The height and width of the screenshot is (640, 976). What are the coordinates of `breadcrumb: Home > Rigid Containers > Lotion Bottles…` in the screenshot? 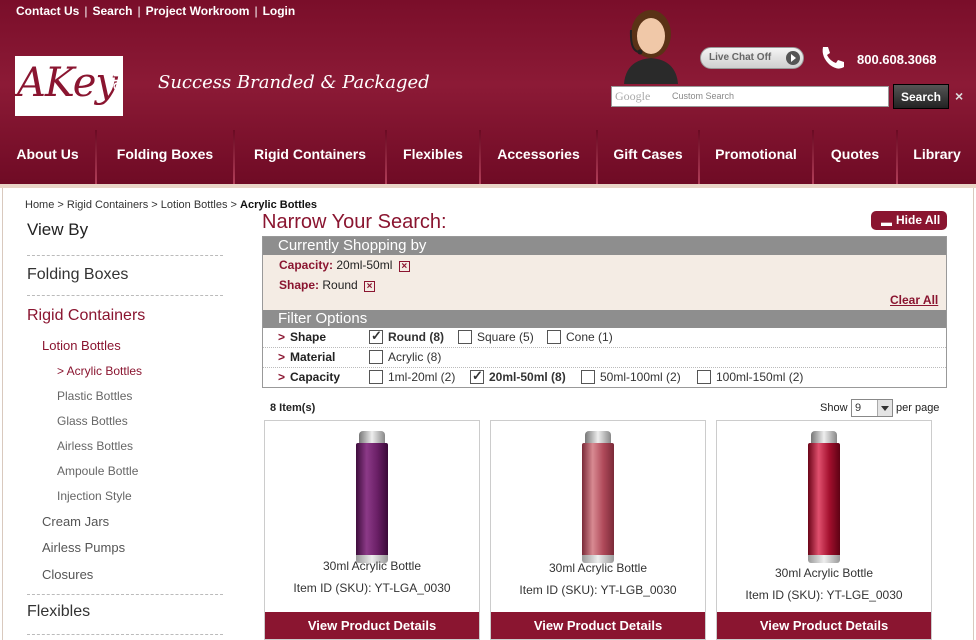 It's located at (171, 205).